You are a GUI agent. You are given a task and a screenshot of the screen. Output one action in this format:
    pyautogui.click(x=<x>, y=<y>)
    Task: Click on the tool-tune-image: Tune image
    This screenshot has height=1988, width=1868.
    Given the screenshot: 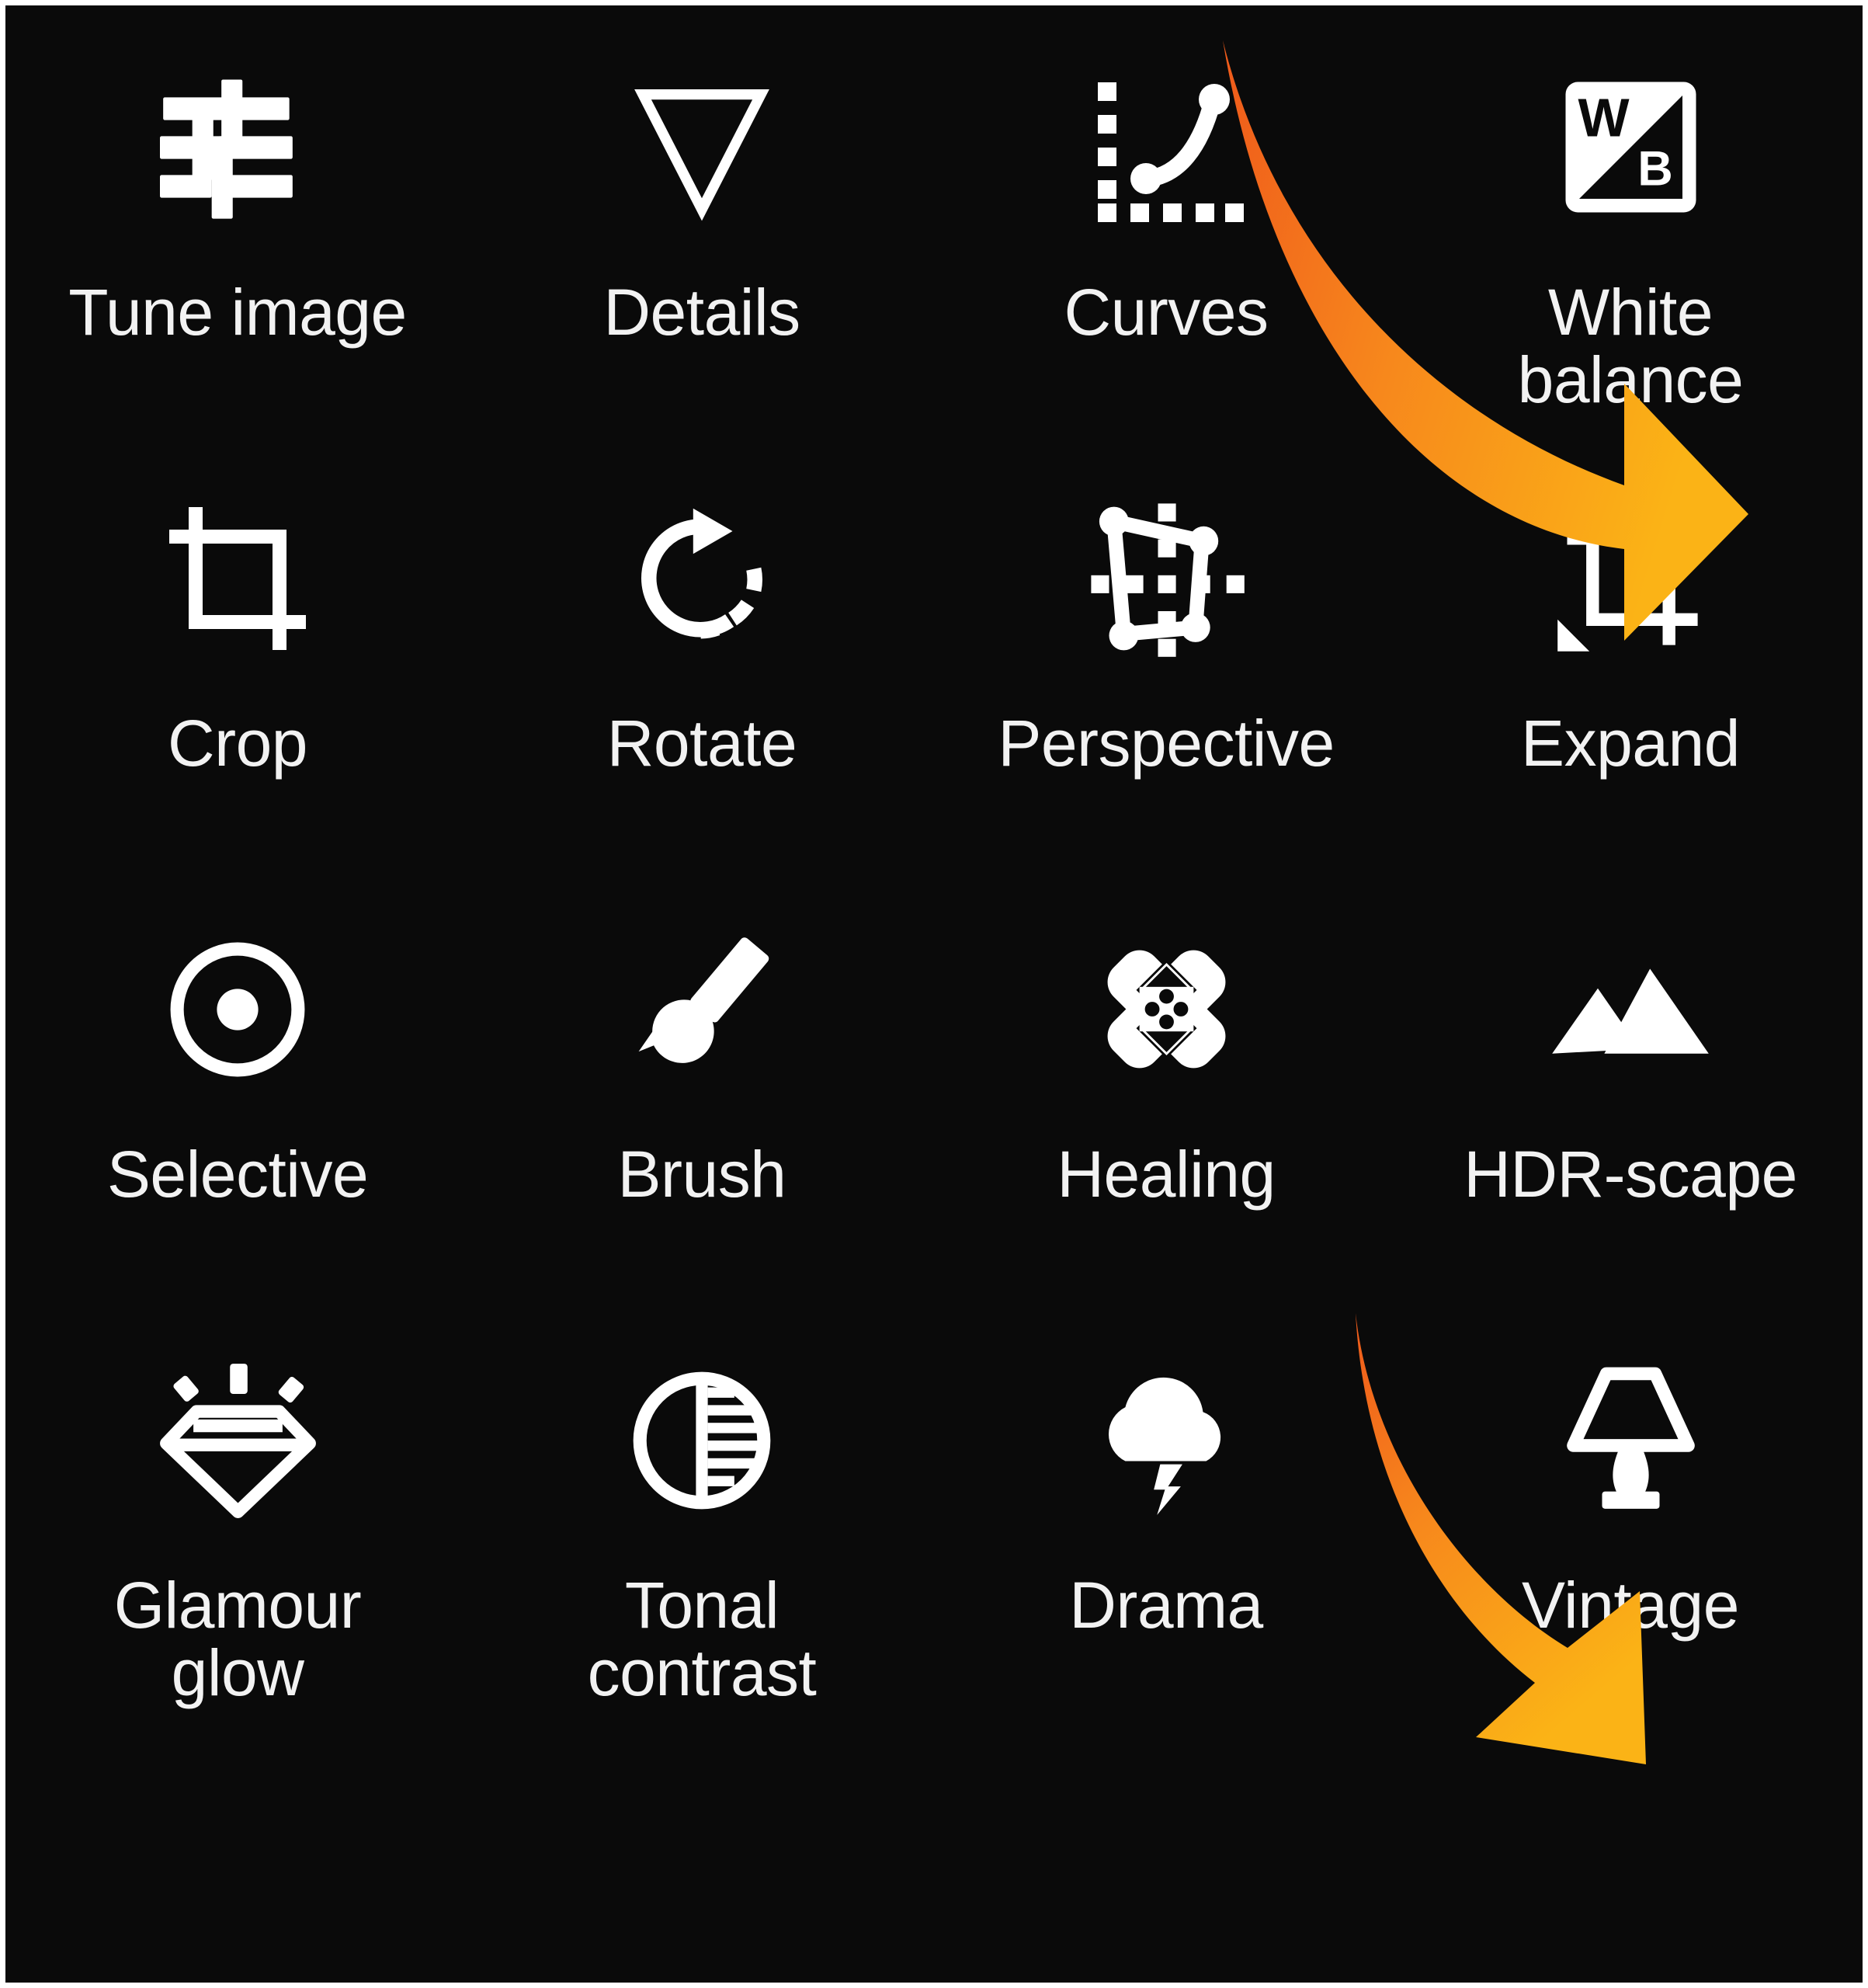 What is the action you would take?
    pyautogui.click(x=237, y=280)
    